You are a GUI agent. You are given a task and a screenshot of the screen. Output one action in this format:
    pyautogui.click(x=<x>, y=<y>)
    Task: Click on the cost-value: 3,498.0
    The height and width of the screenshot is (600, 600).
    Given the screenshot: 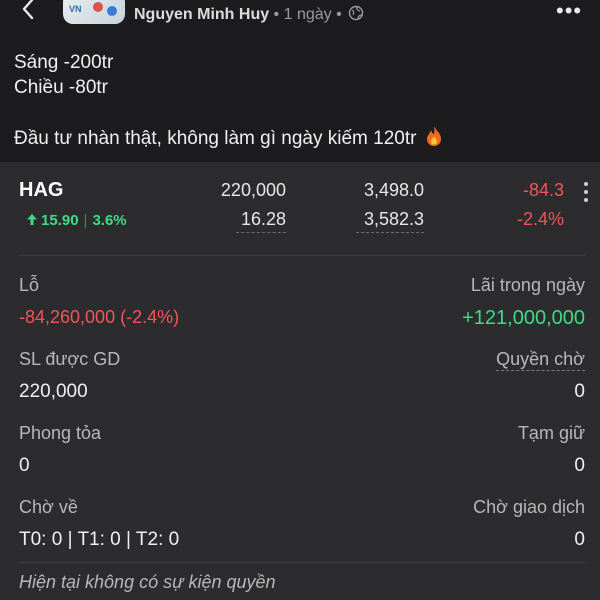 What is the action you would take?
    pyautogui.click(x=393, y=190)
    